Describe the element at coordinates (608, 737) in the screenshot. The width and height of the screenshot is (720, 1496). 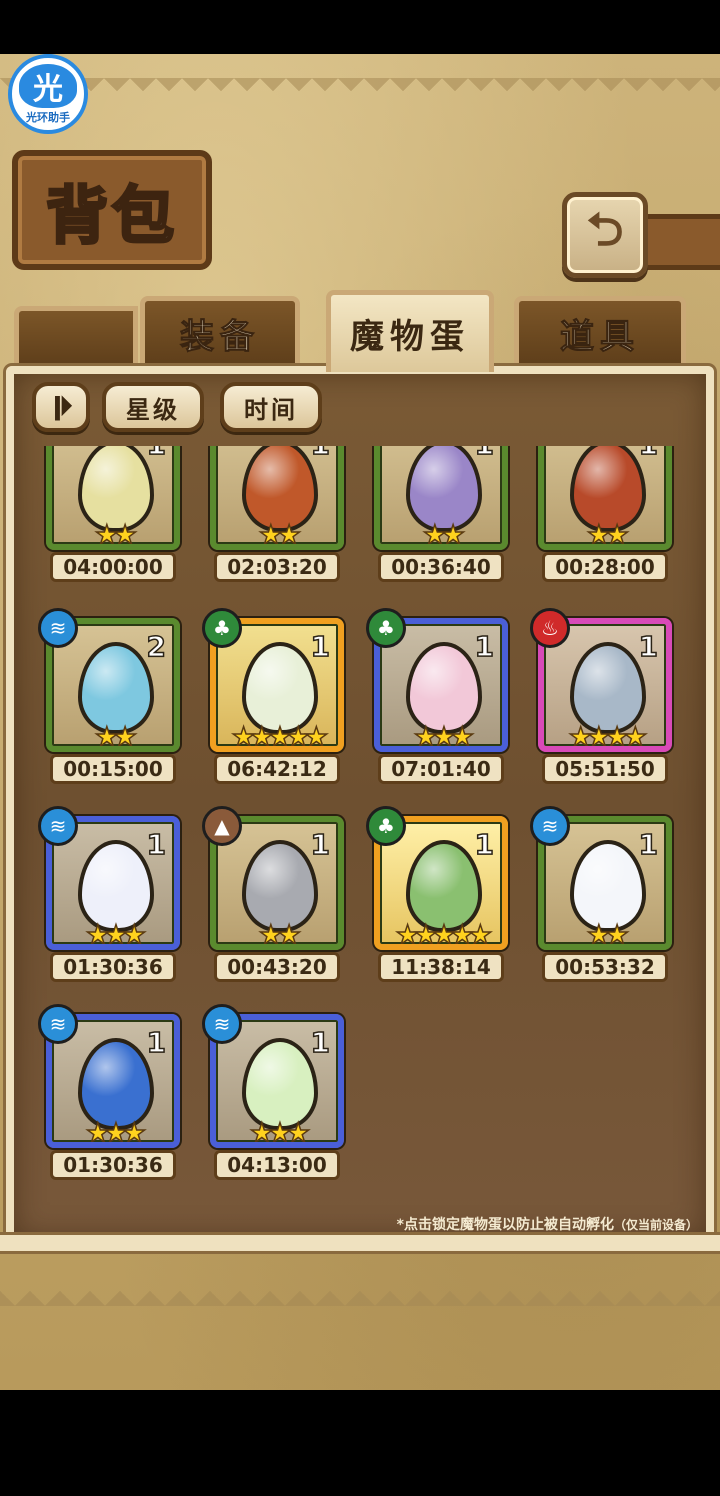
I see `star-rating: ★★★★` at that location.